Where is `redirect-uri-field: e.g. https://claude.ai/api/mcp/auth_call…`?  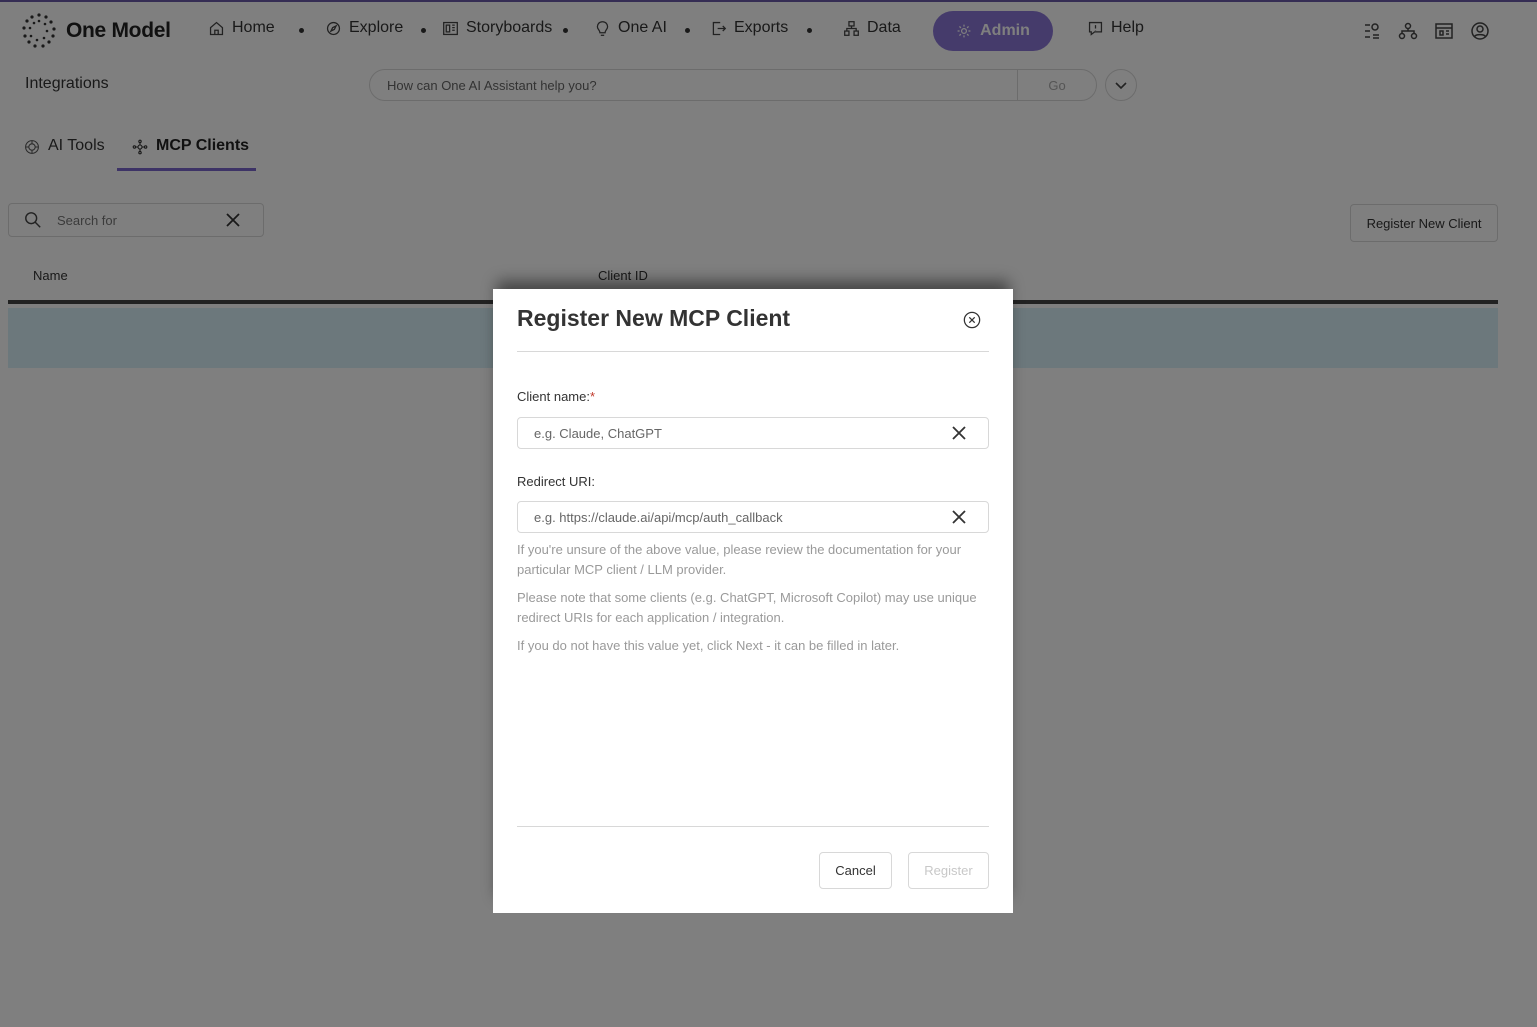
redirect-uri-field: e.g. https://claude.ai/api/mcp/auth_call… is located at coordinates (753, 517).